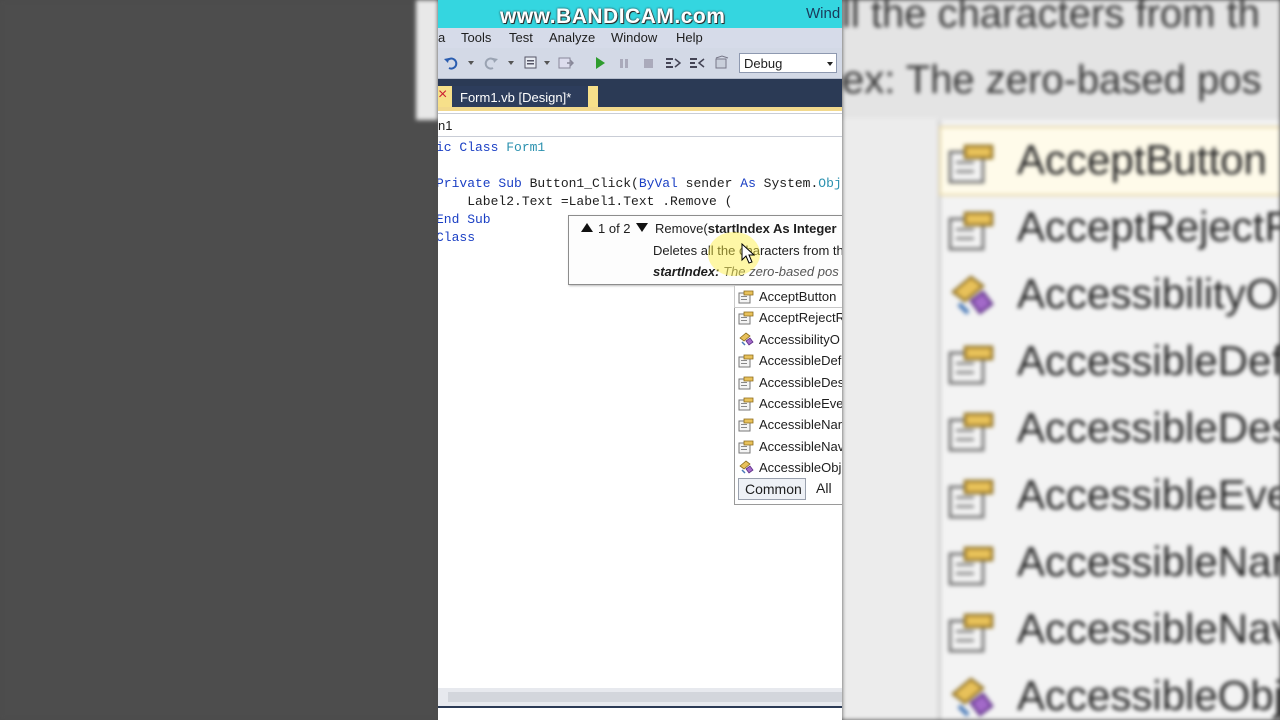 The width and height of the screenshot is (1280, 720). I want to click on solution-configuration-select: Debug, so click(788, 63).